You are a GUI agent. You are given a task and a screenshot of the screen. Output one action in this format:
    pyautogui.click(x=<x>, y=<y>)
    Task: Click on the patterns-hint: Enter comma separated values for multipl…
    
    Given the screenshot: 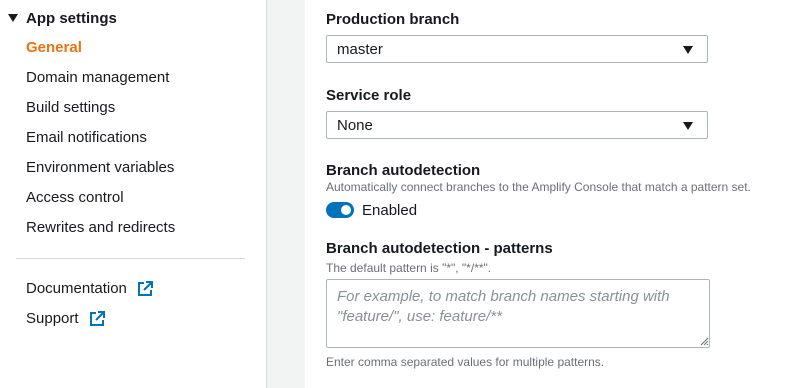 What is the action you would take?
    pyautogui.click(x=465, y=362)
    